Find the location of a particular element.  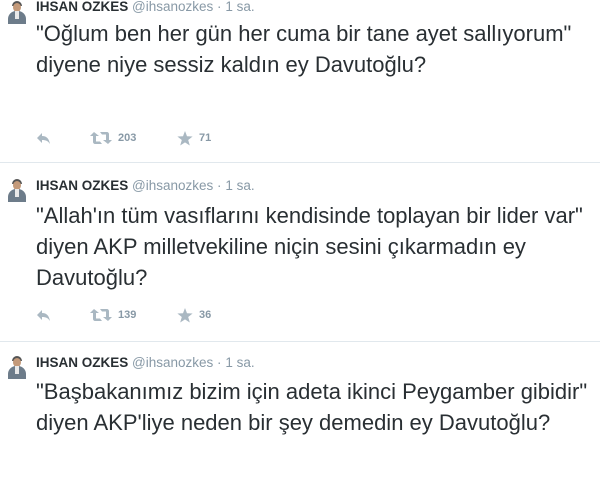

tweet-actions: 203 71 is located at coordinates (186, 138).